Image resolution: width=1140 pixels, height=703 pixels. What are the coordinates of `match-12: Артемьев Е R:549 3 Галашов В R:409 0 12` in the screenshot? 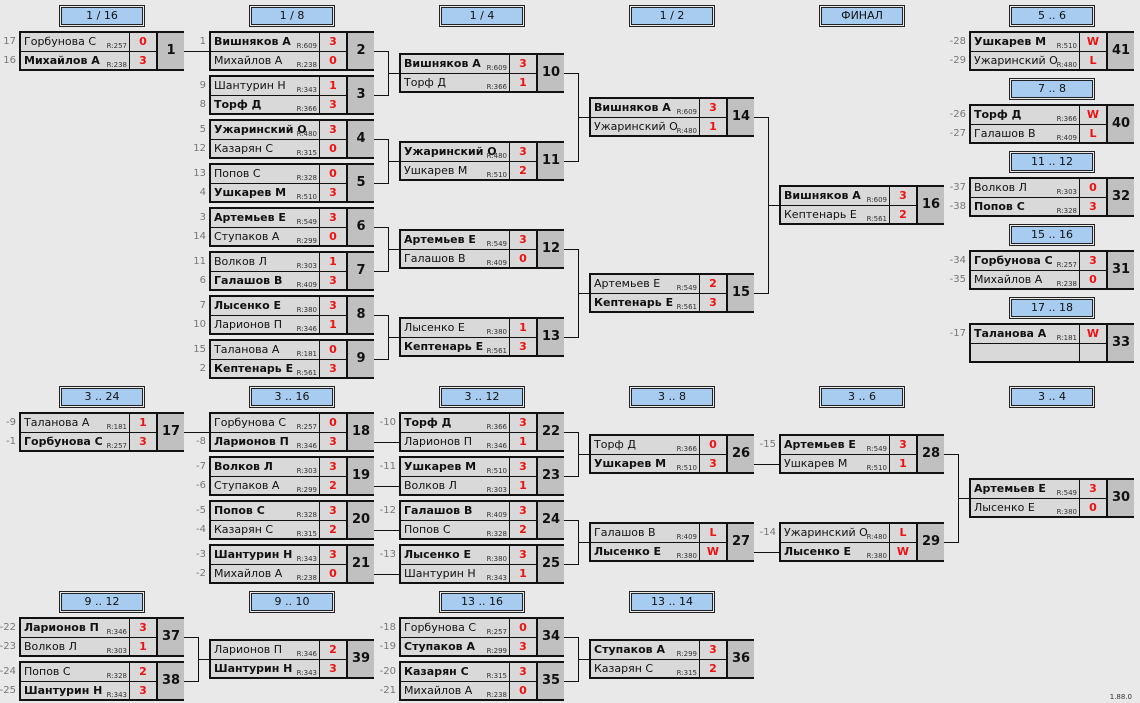 It's located at (481, 249).